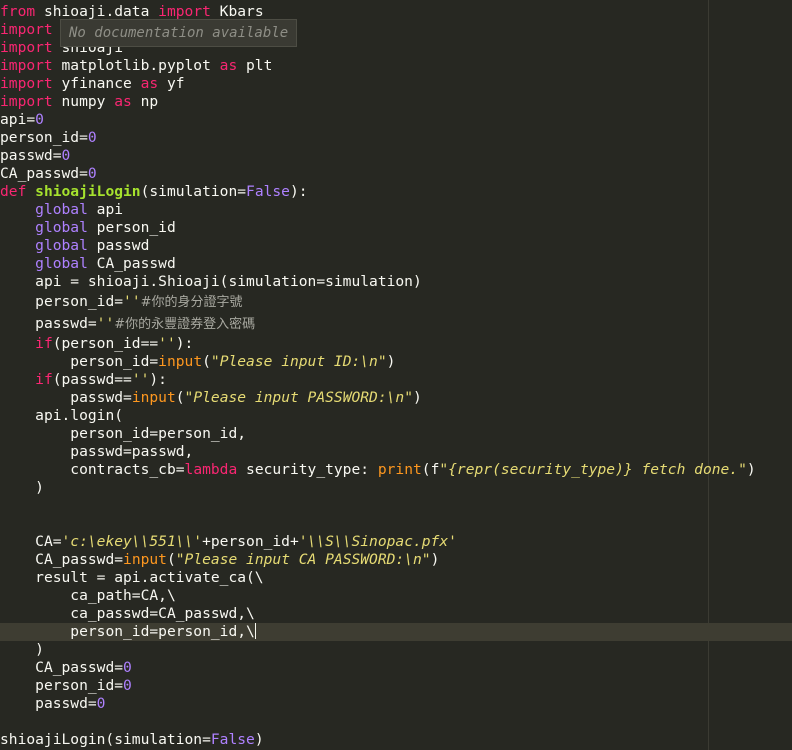  Describe the element at coordinates (96, 83) in the screenshot. I see `code-text: yfinance` at that location.